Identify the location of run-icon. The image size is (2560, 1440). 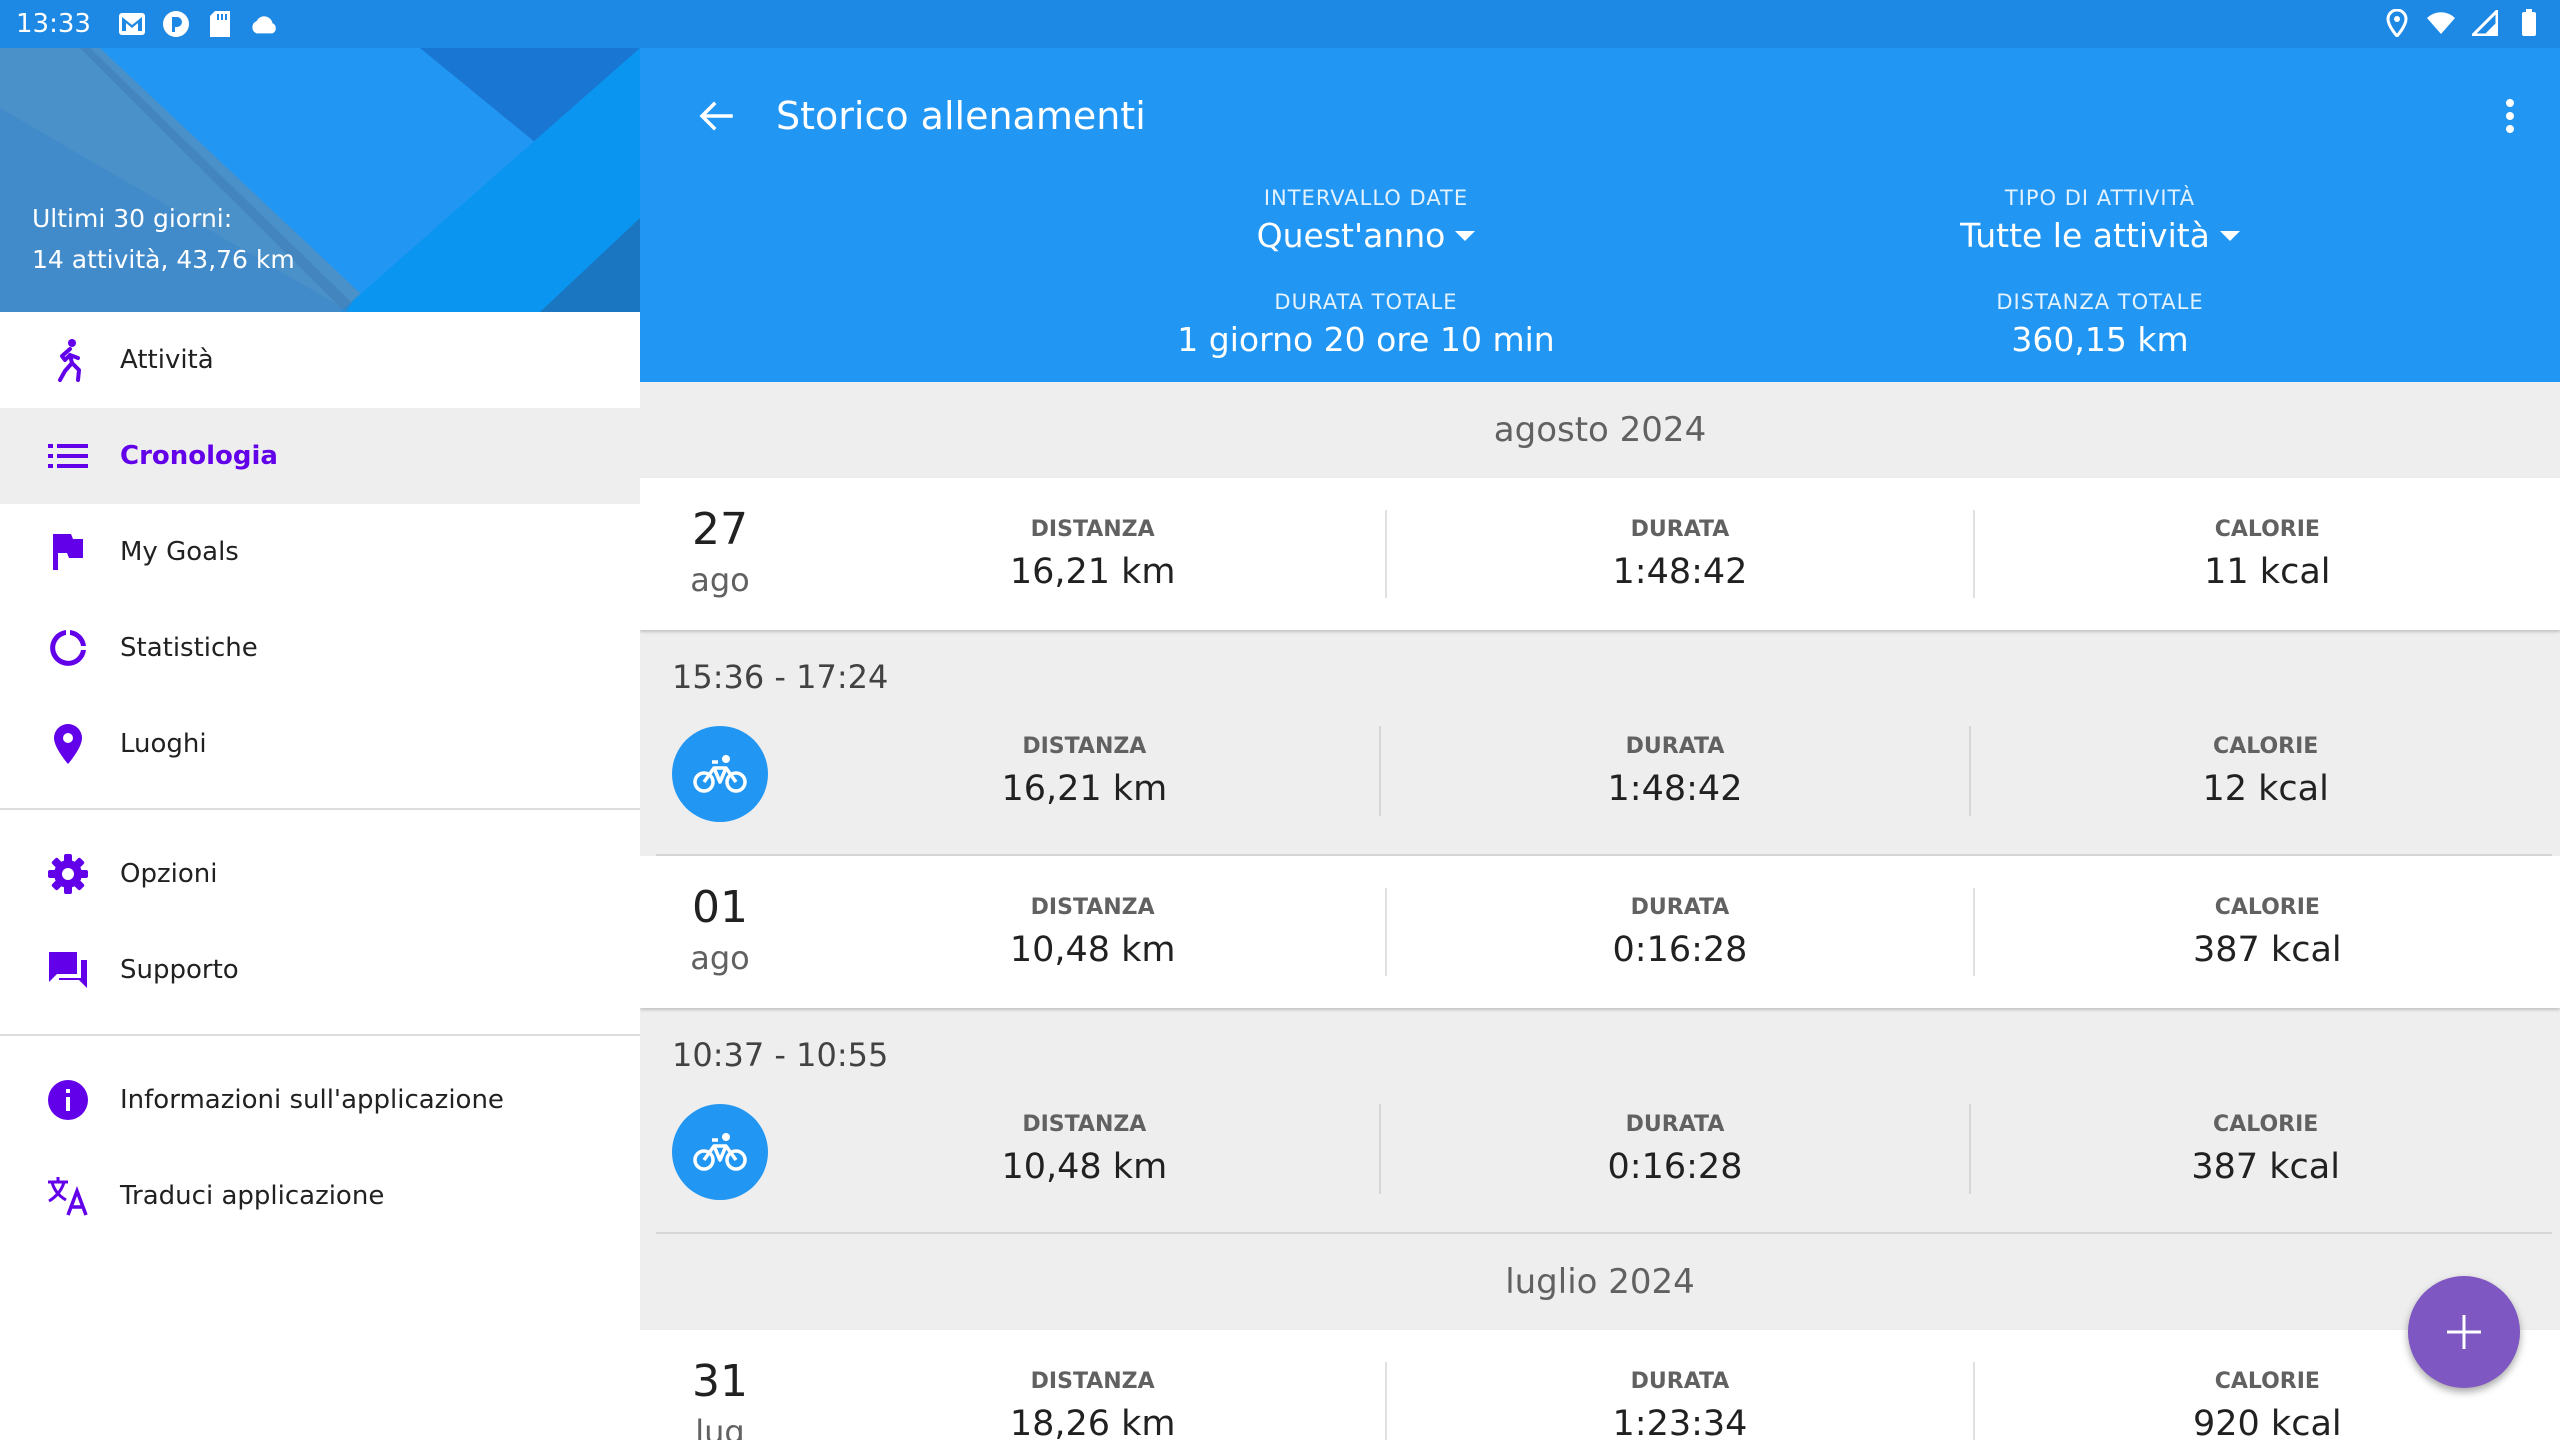
(68, 360).